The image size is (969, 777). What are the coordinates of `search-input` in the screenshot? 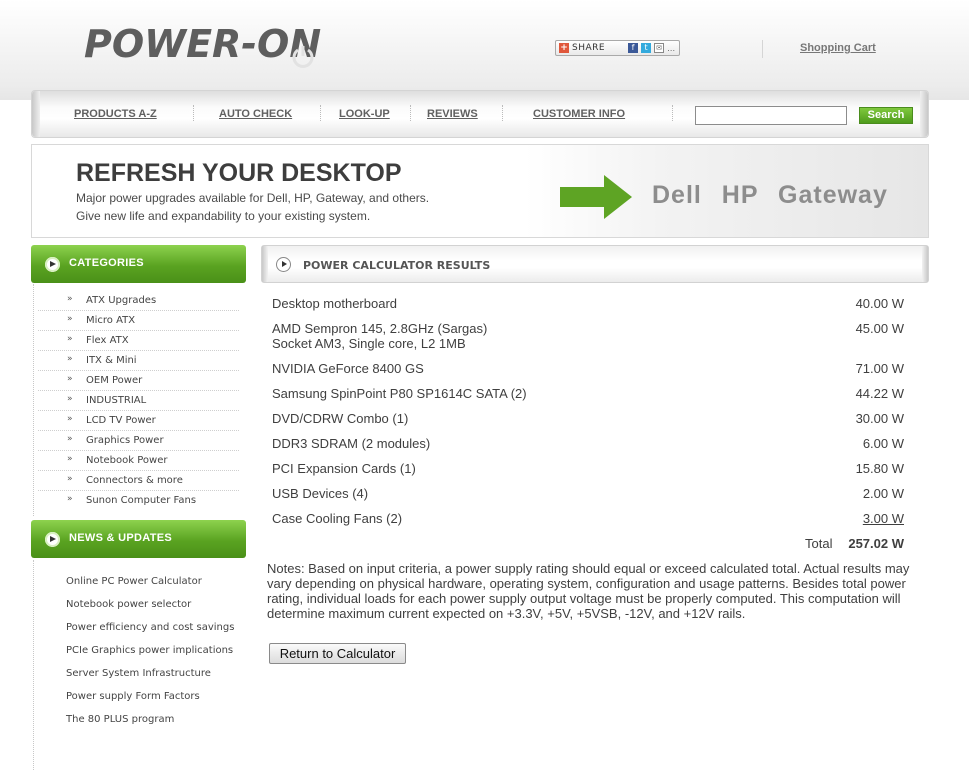 It's located at (771, 115).